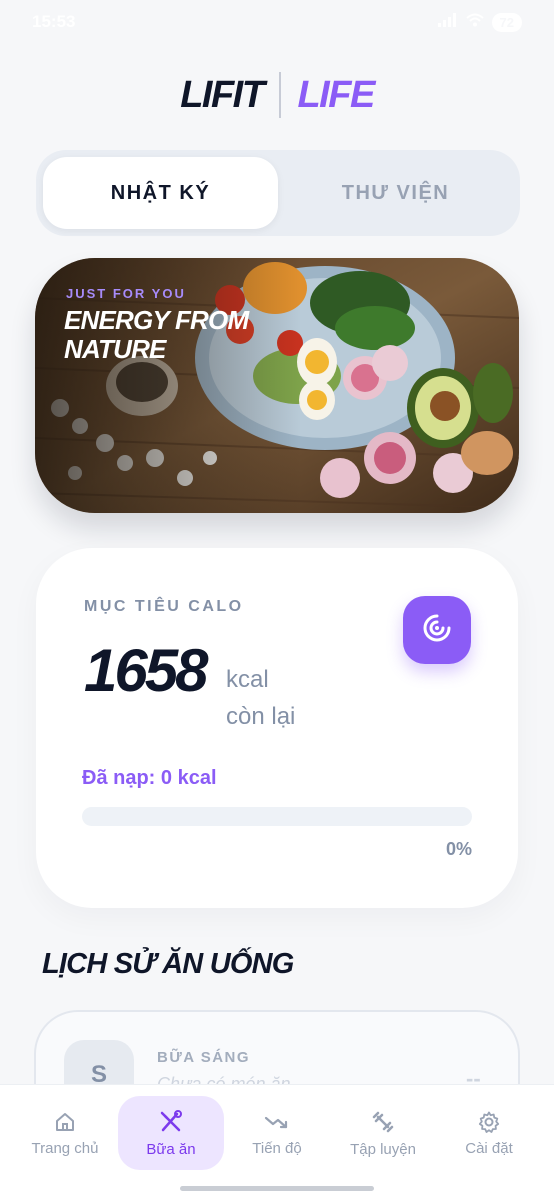  What do you see at coordinates (277, 22) in the screenshot?
I see `status-bar: 15:53 72` at bounding box center [277, 22].